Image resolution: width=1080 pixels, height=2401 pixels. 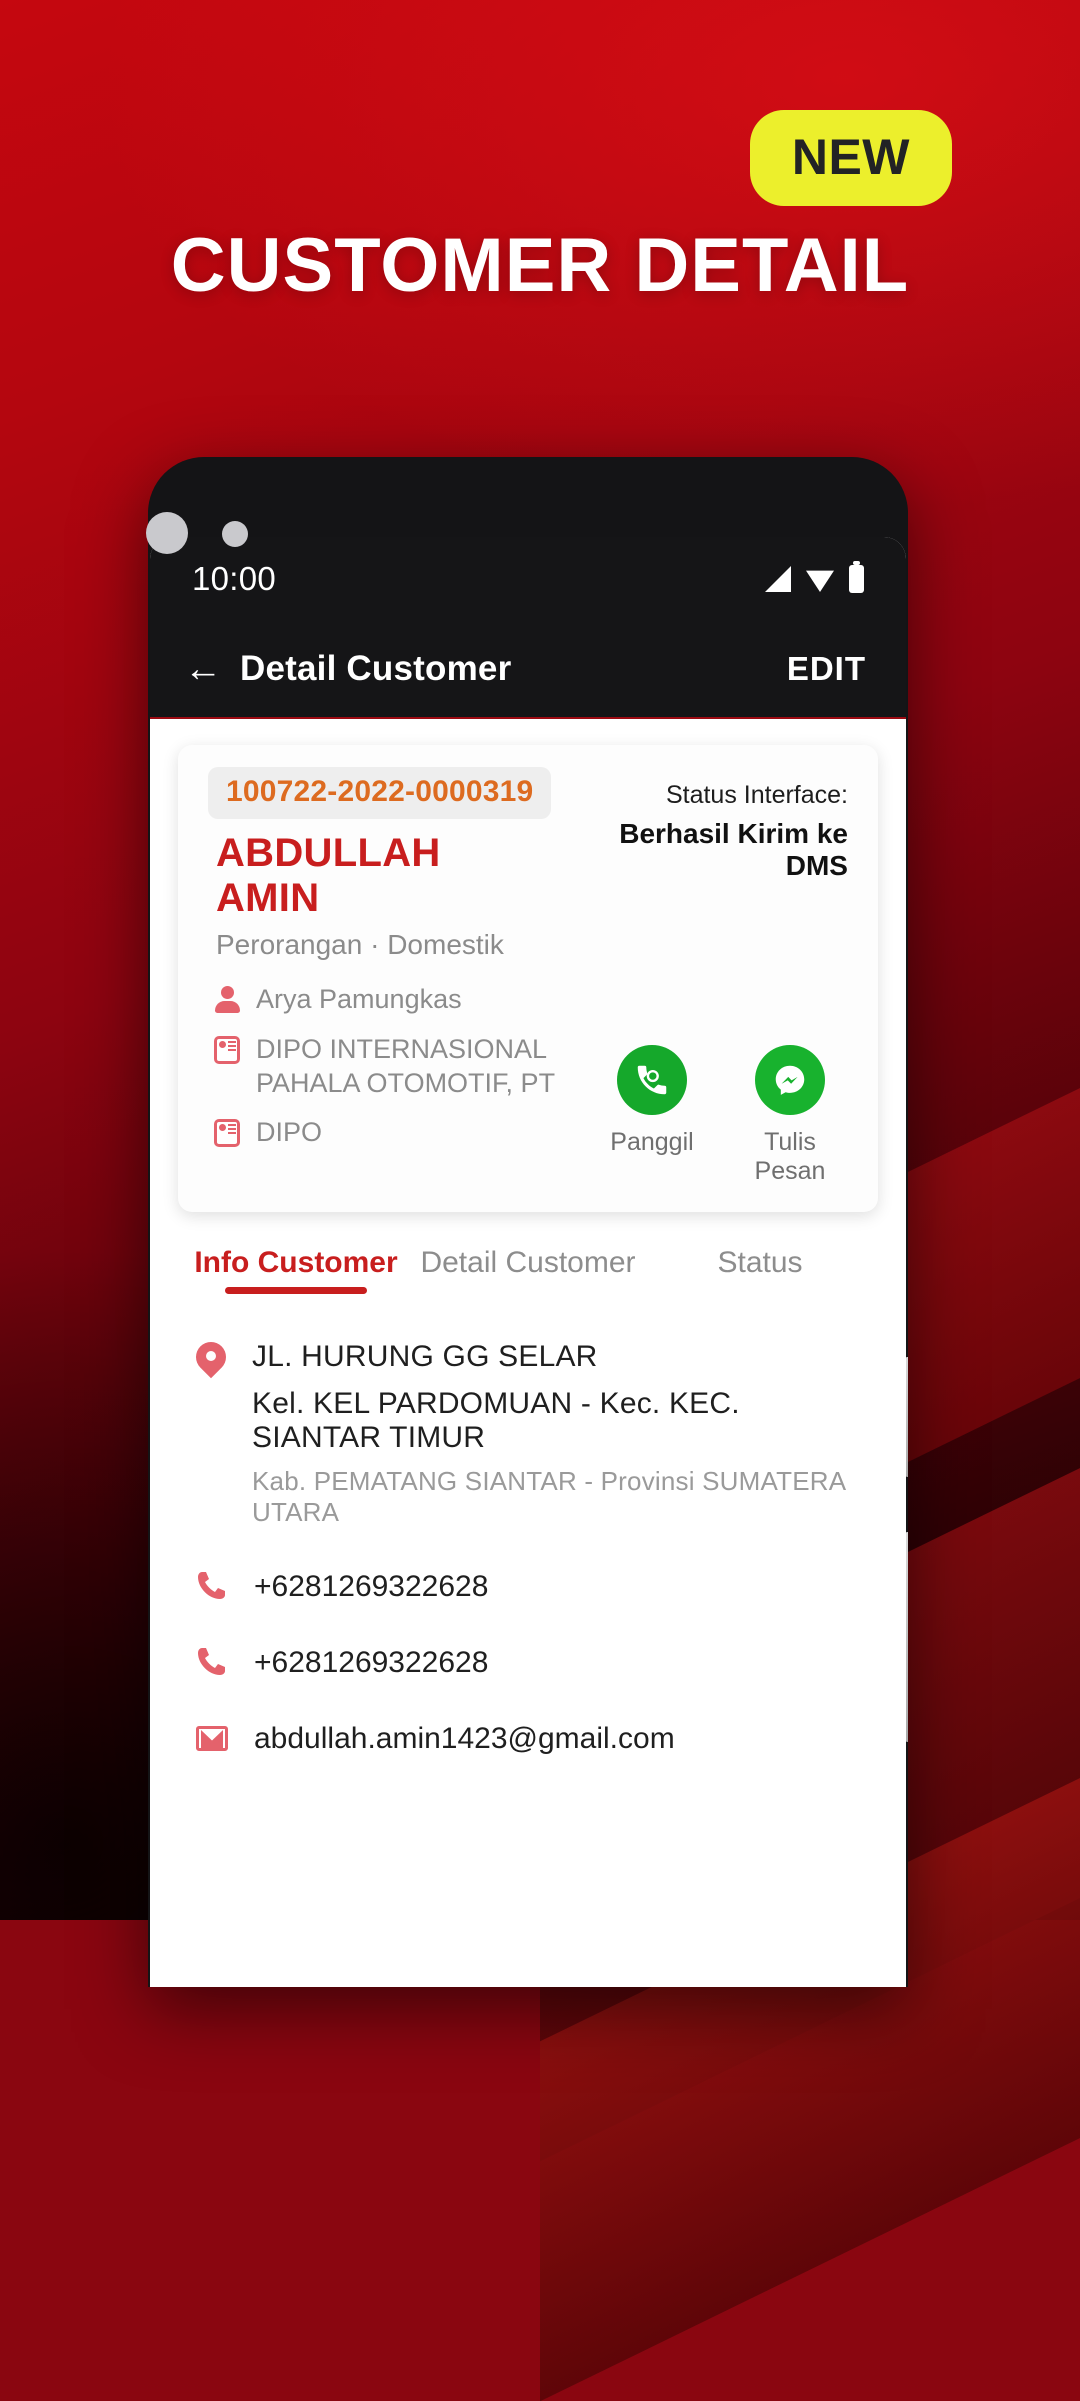 What do you see at coordinates (212, 1738) in the screenshot?
I see `gmail-icon` at bounding box center [212, 1738].